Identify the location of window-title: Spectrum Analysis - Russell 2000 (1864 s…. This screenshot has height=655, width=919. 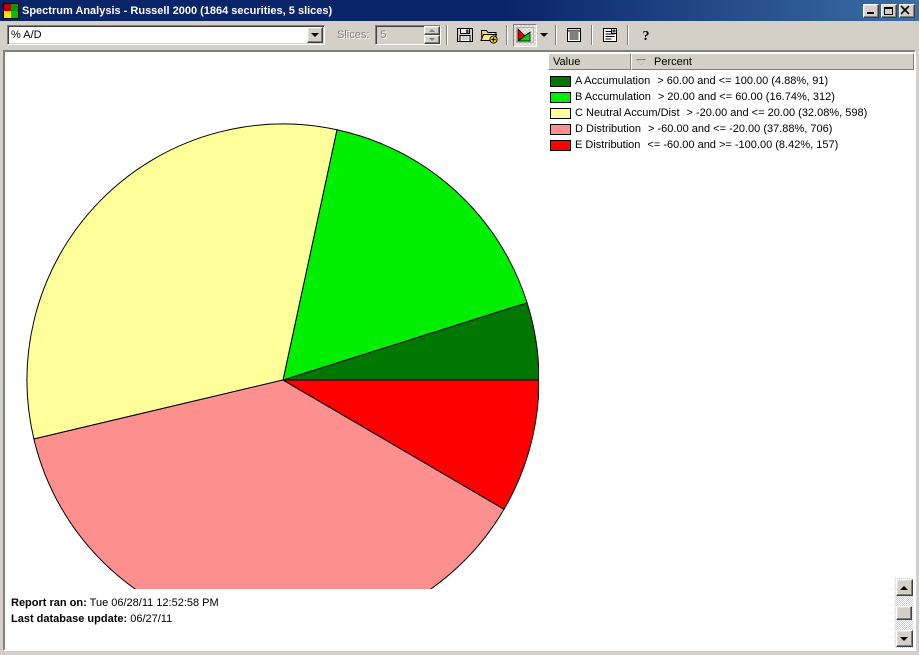
(177, 10).